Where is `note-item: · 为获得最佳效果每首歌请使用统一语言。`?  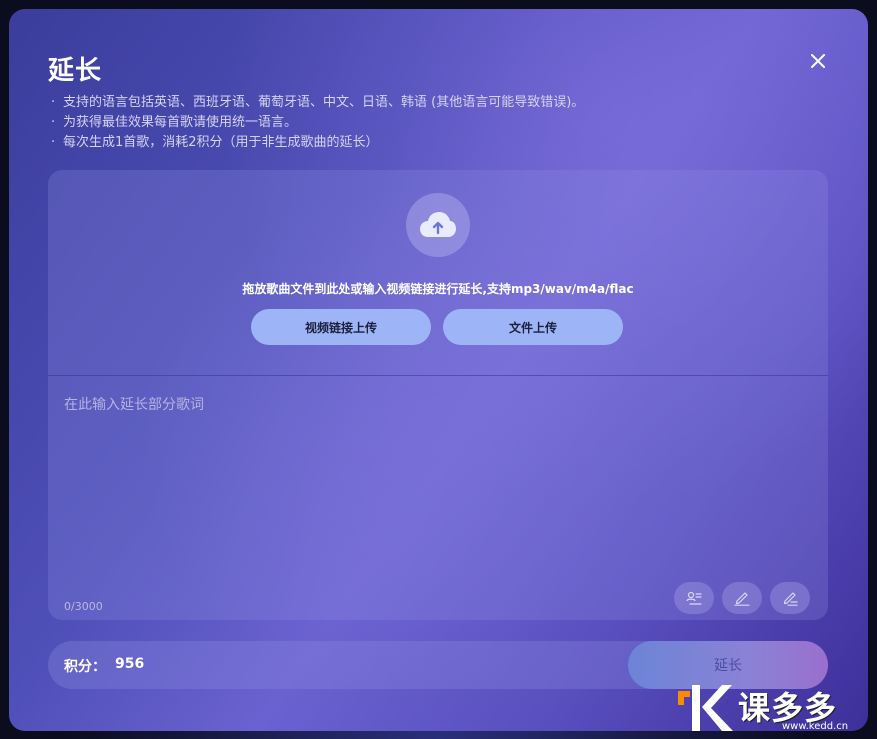
note-item: · 为获得最佳效果每首歌请使用统一语言。 is located at coordinates (174, 122).